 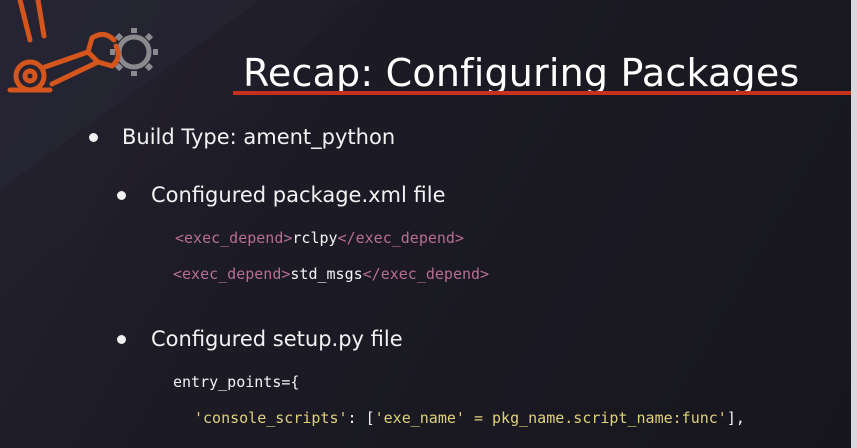 I want to click on code-key-string: 'console_scripts', so click(x=271, y=418).